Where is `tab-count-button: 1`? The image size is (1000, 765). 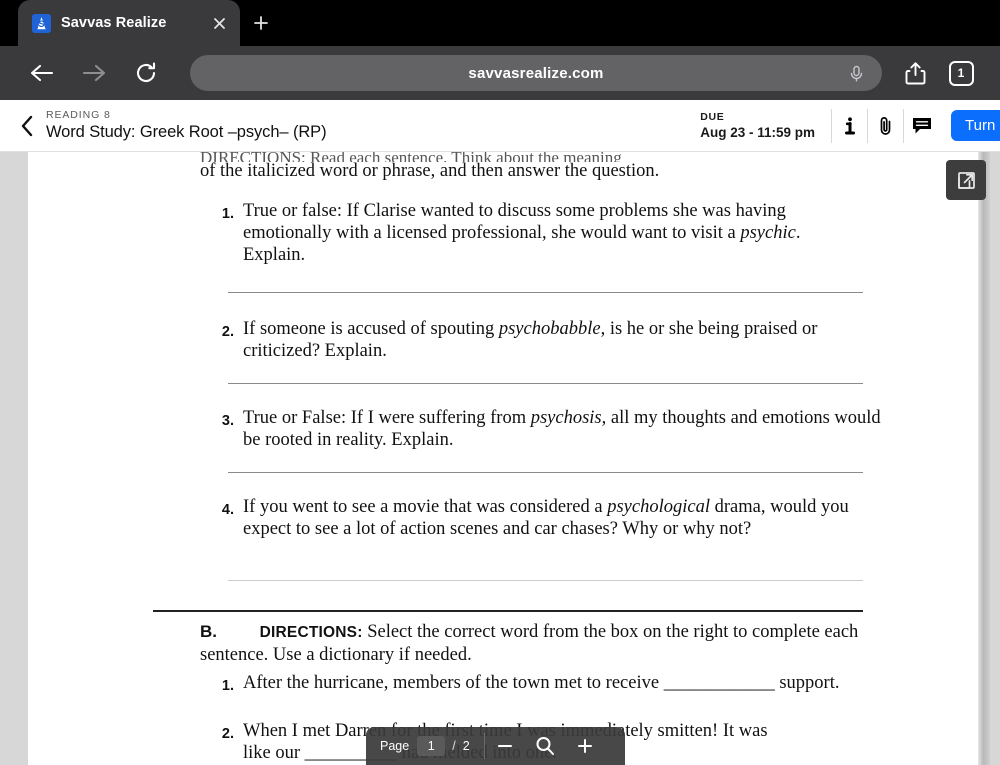
tab-count-button: 1 is located at coordinates (961, 73).